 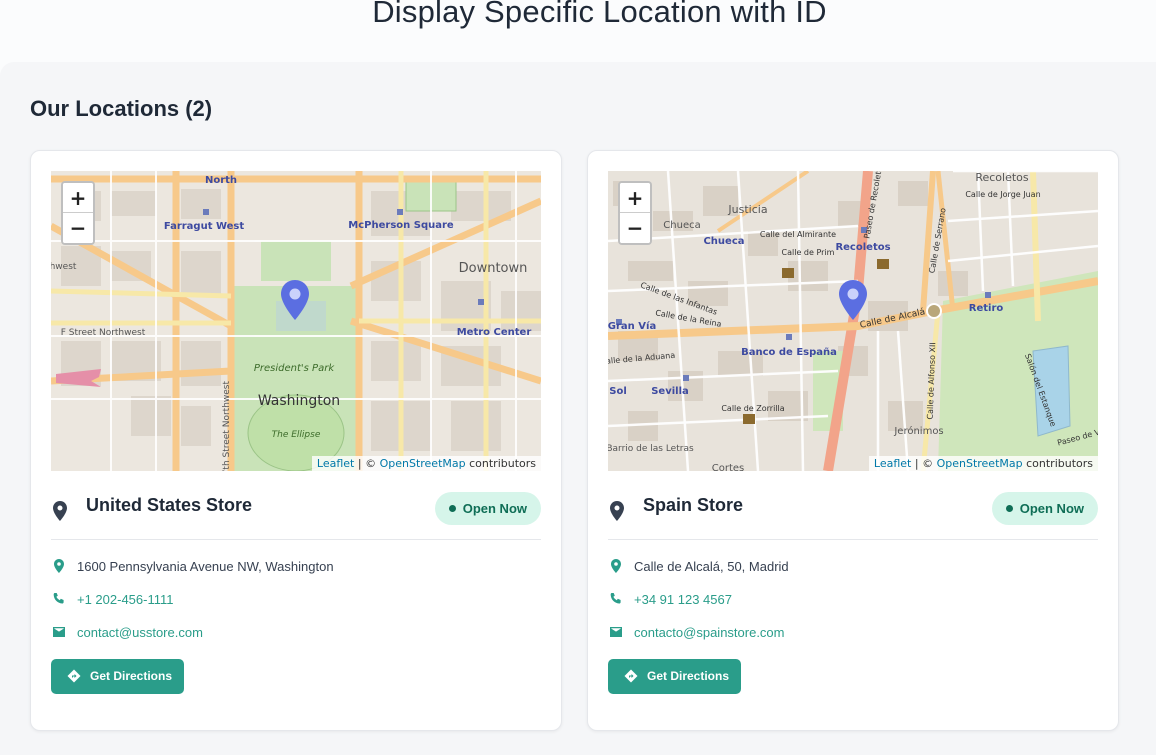 I want to click on svg-text: hwest, so click(x=64, y=267).